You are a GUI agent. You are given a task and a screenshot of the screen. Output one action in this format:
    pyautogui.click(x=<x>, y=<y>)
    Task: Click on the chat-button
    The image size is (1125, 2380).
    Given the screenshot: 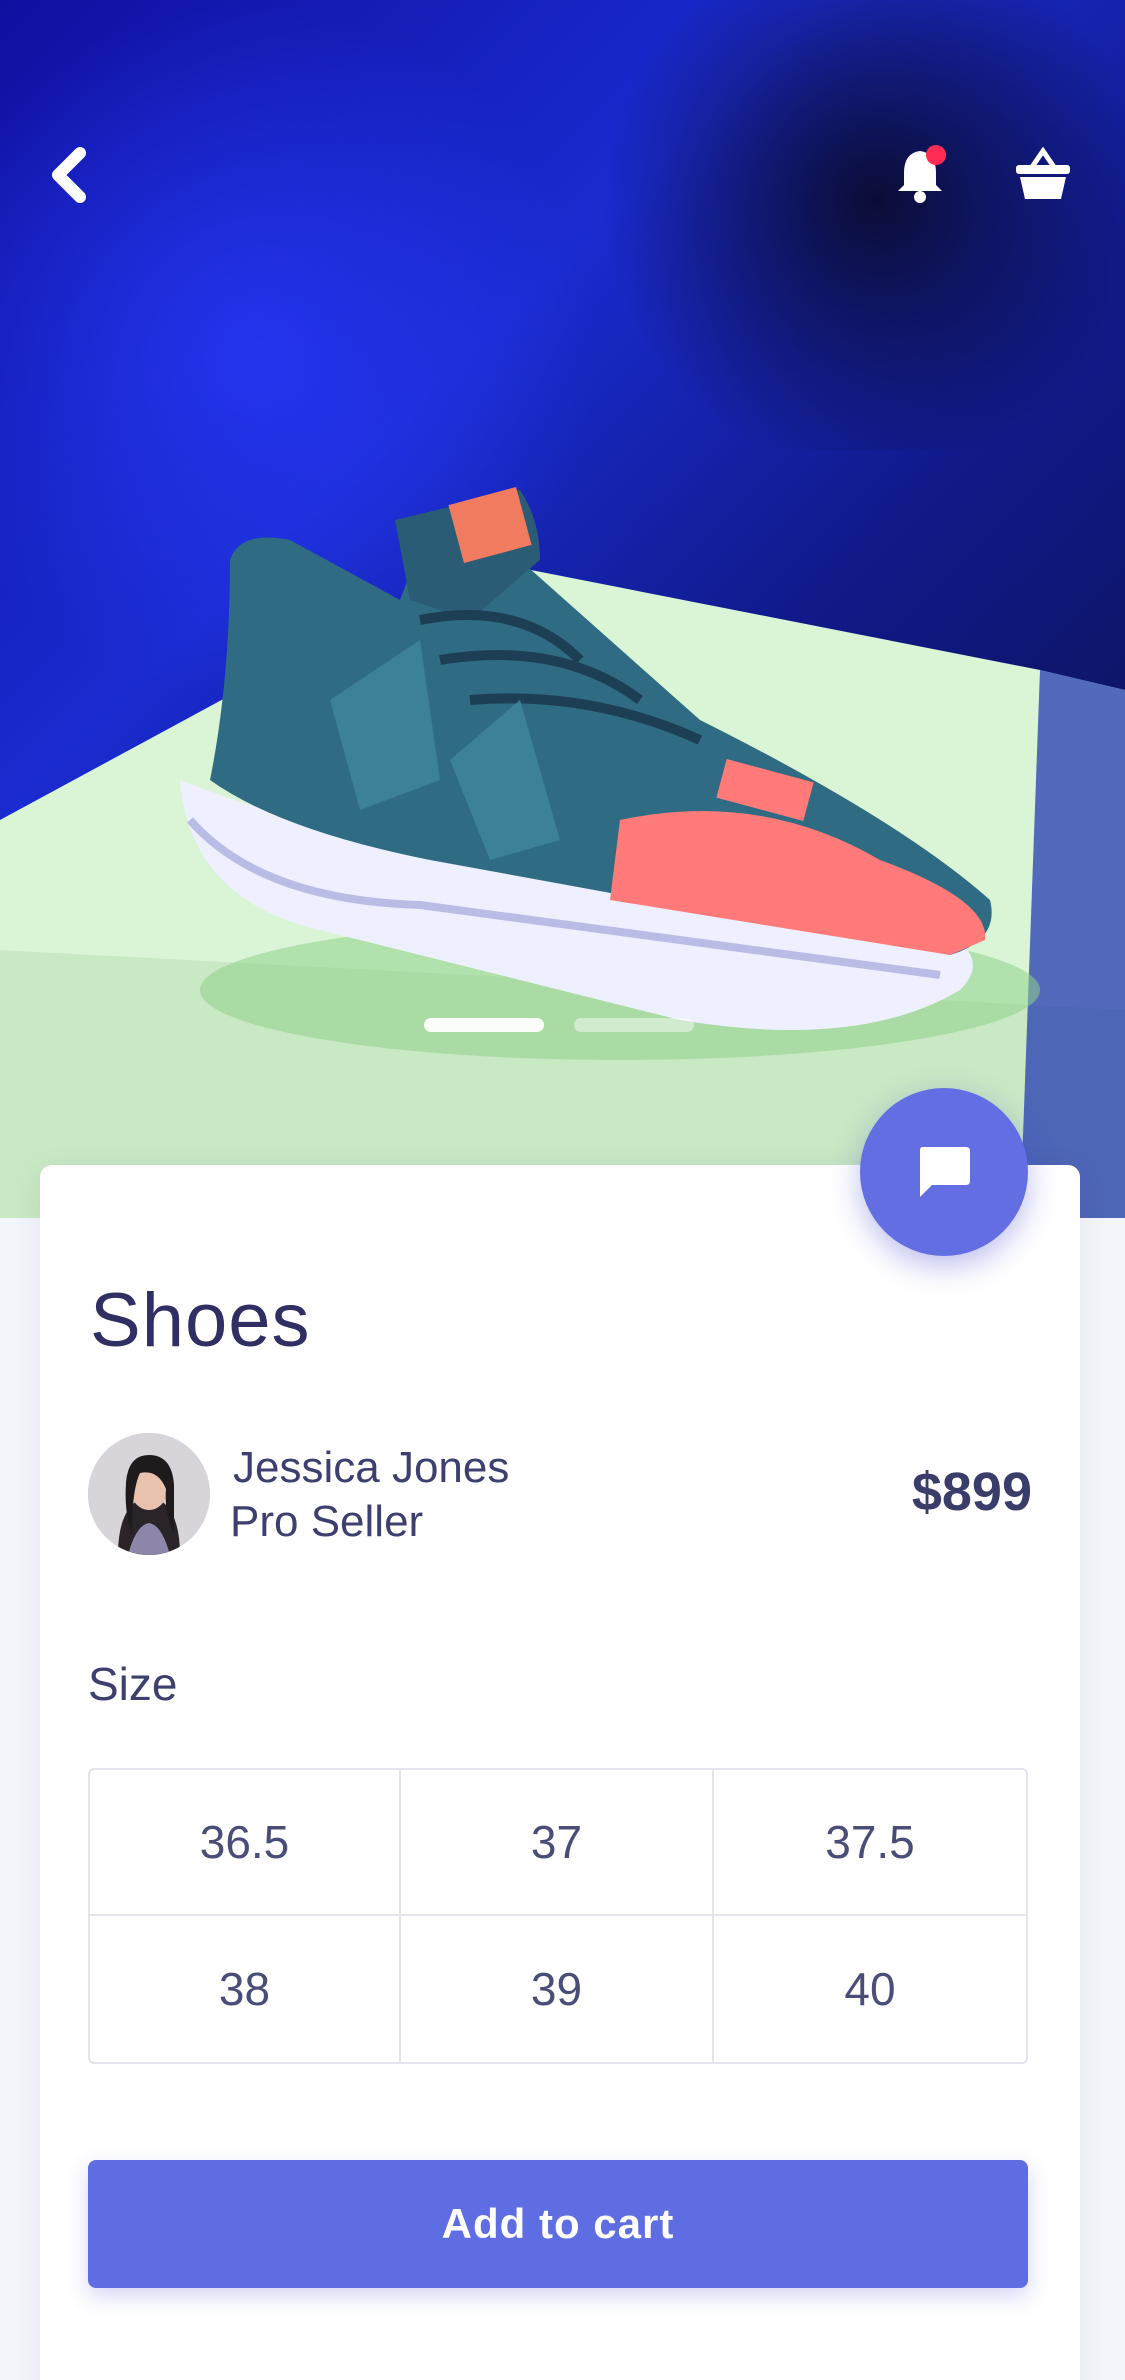 What is the action you would take?
    pyautogui.click(x=944, y=1172)
    